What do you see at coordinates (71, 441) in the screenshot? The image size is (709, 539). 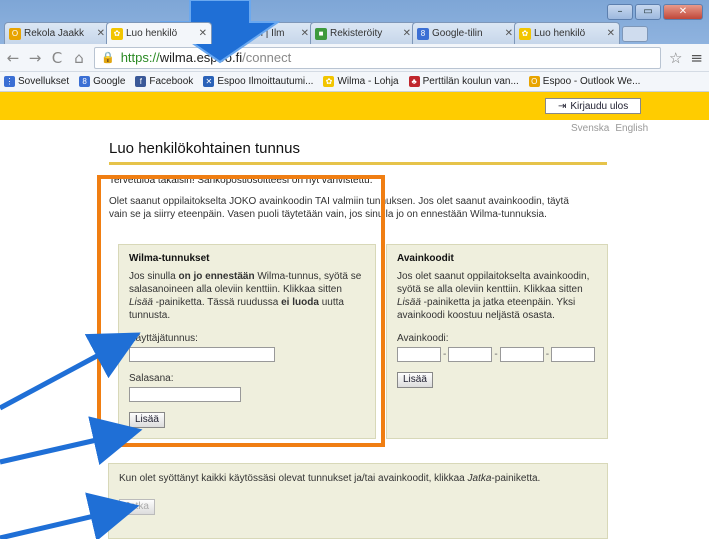 I see `pointer-arrow-add` at bounding box center [71, 441].